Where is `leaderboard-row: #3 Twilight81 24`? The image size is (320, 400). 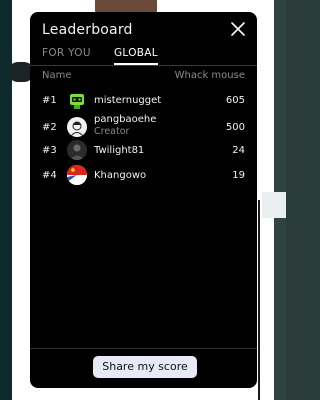 leaderboard-row: #3 Twilight81 24 is located at coordinates (143, 151).